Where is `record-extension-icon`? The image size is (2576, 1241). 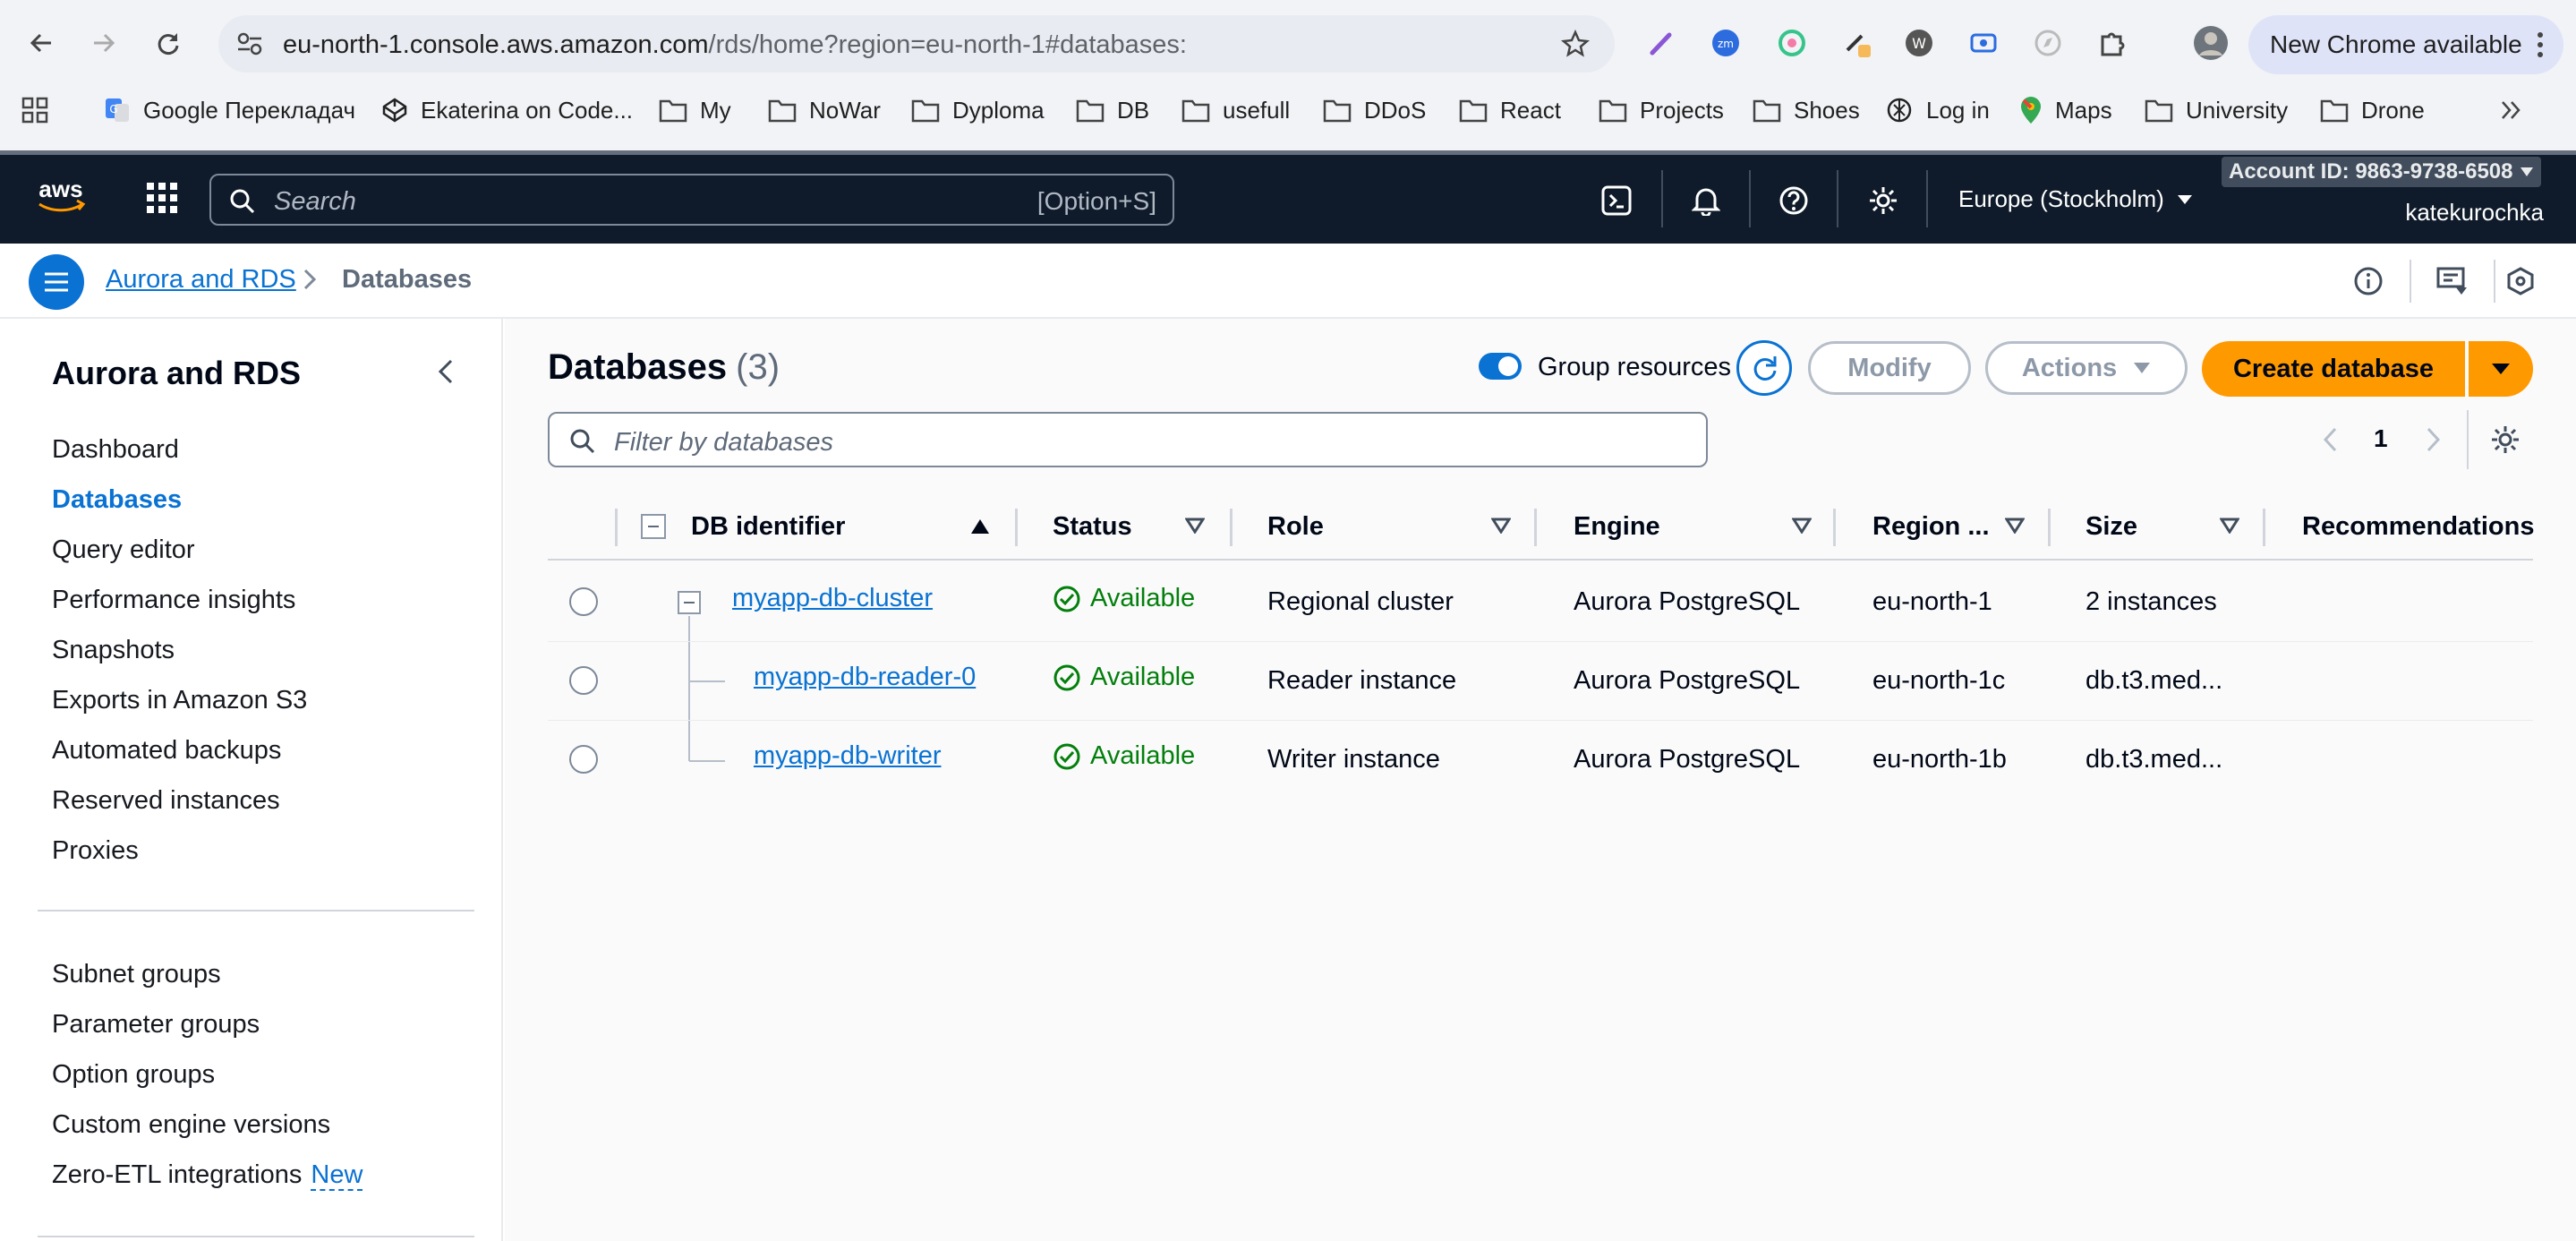
record-extension-icon is located at coordinates (1983, 43).